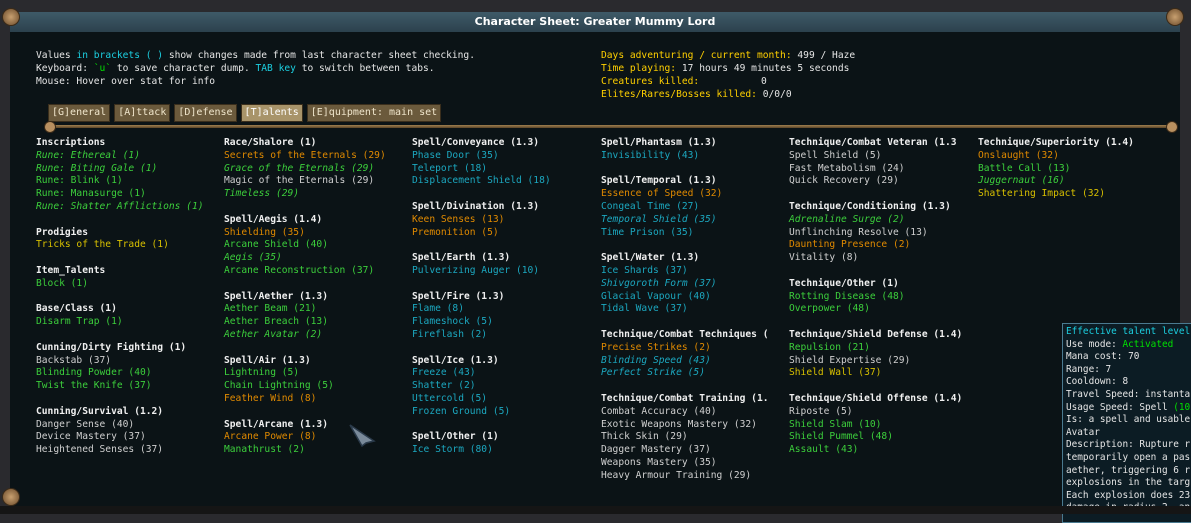 This screenshot has width=1191, height=523. What do you see at coordinates (884, 181) in the screenshot?
I see `talent-item: Quick Recovery (29)` at bounding box center [884, 181].